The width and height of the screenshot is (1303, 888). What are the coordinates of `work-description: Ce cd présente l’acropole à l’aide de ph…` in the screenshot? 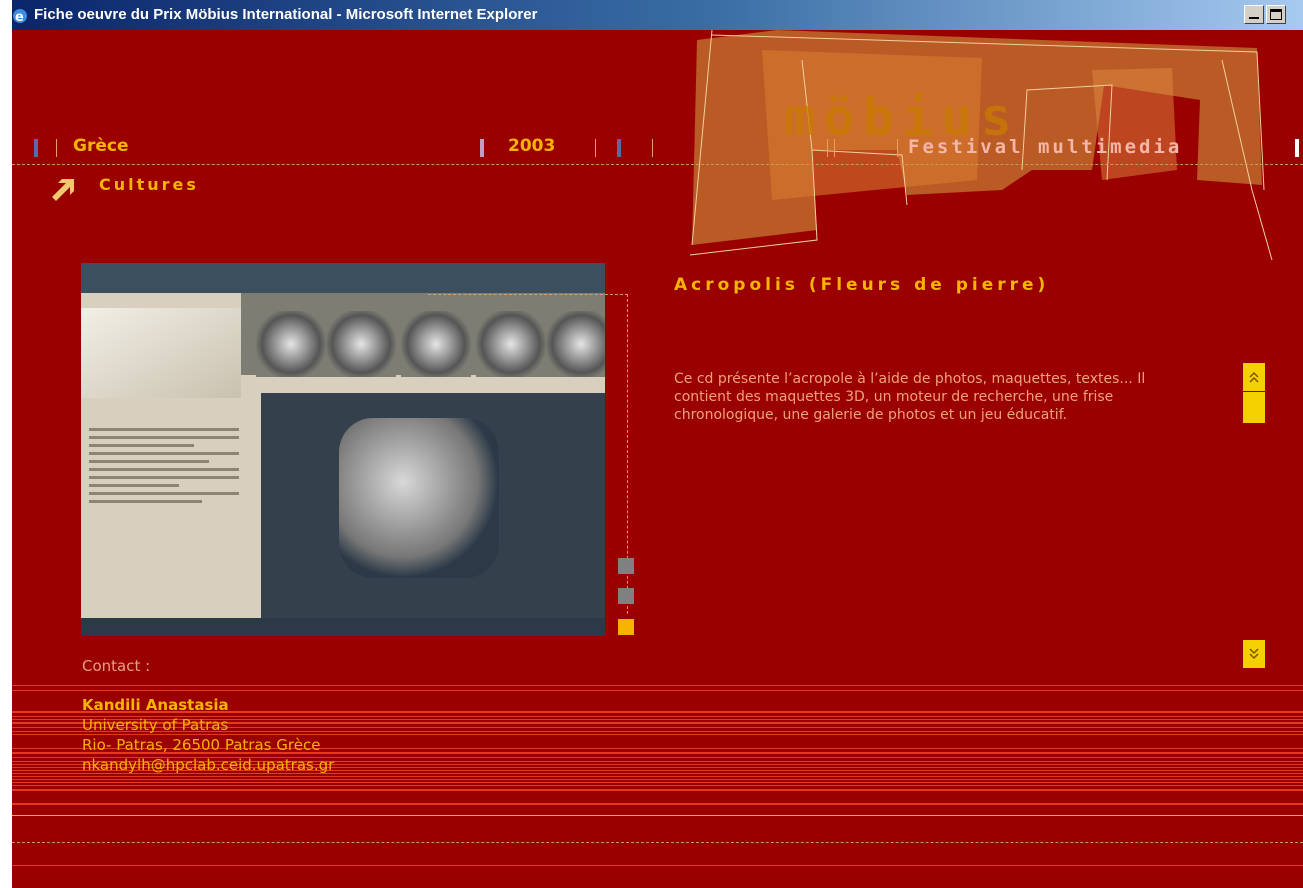 It's located at (910, 397).